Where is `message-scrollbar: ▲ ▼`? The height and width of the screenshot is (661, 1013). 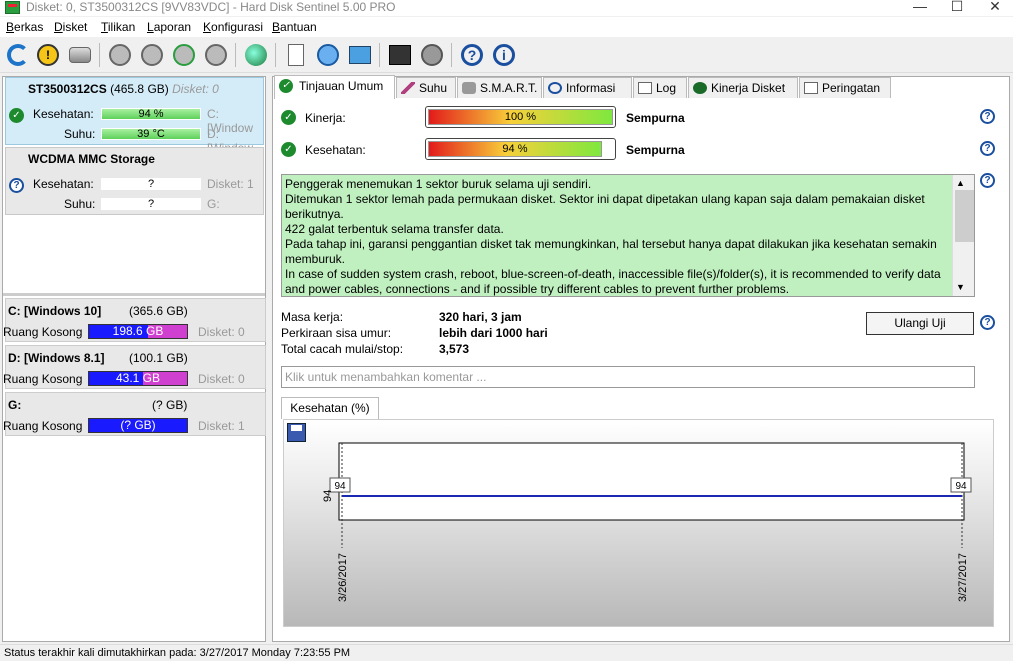
message-scrollbar: ▲ ▼ is located at coordinates (963, 235).